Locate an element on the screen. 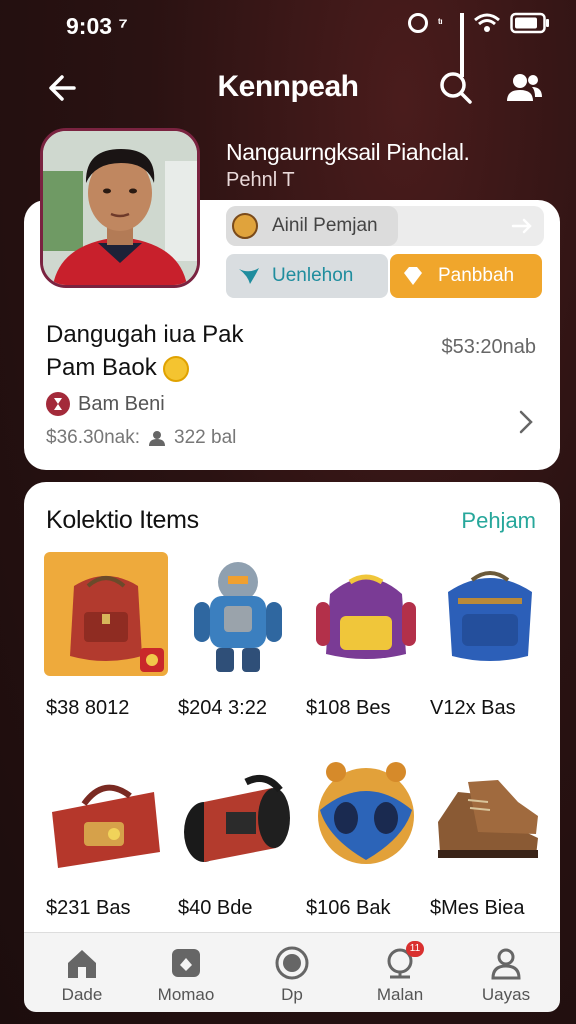 This screenshot has height=1024, width=576. nav-label-home: Dade is located at coordinates (82, 994).